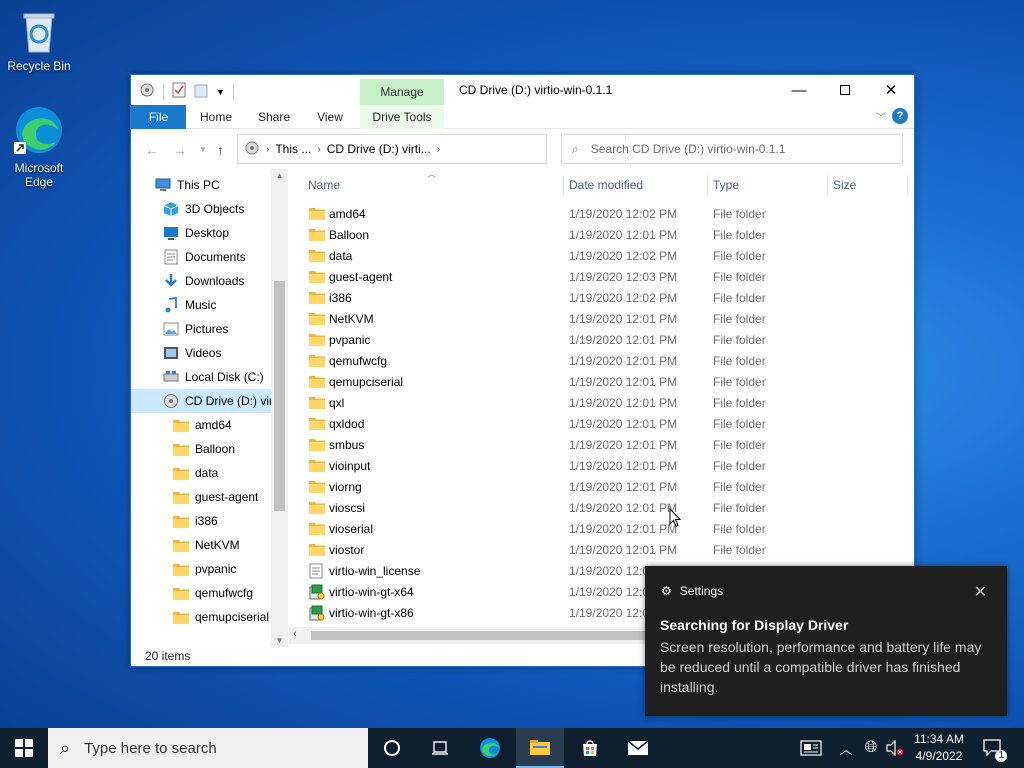  Describe the element at coordinates (601, 297) in the screenshot. I see `file-row: i386 1/19/2020 12:02 PM File folder` at that location.